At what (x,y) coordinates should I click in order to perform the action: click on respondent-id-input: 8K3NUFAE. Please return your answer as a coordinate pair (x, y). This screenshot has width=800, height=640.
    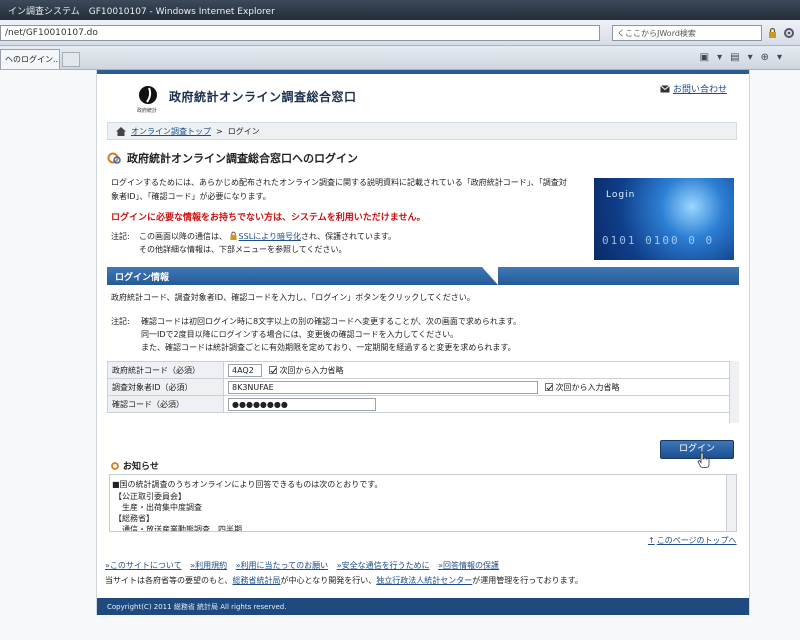
    Looking at the image, I should click on (383, 387).